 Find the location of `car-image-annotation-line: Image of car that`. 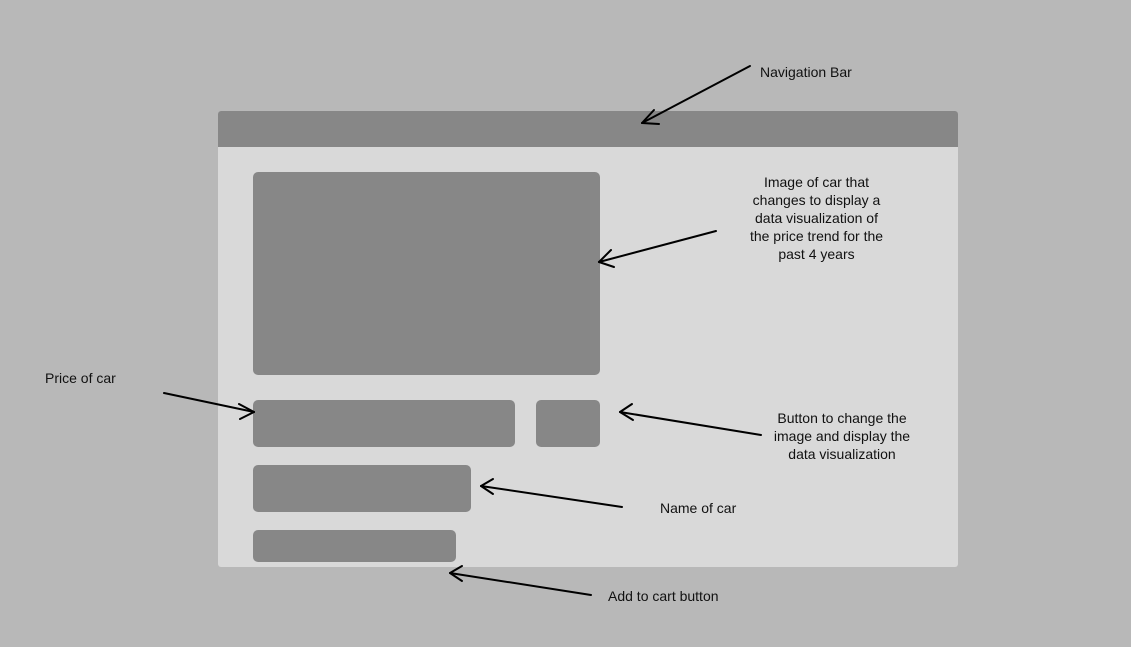

car-image-annotation-line: Image of car that is located at coordinates (816, 182).